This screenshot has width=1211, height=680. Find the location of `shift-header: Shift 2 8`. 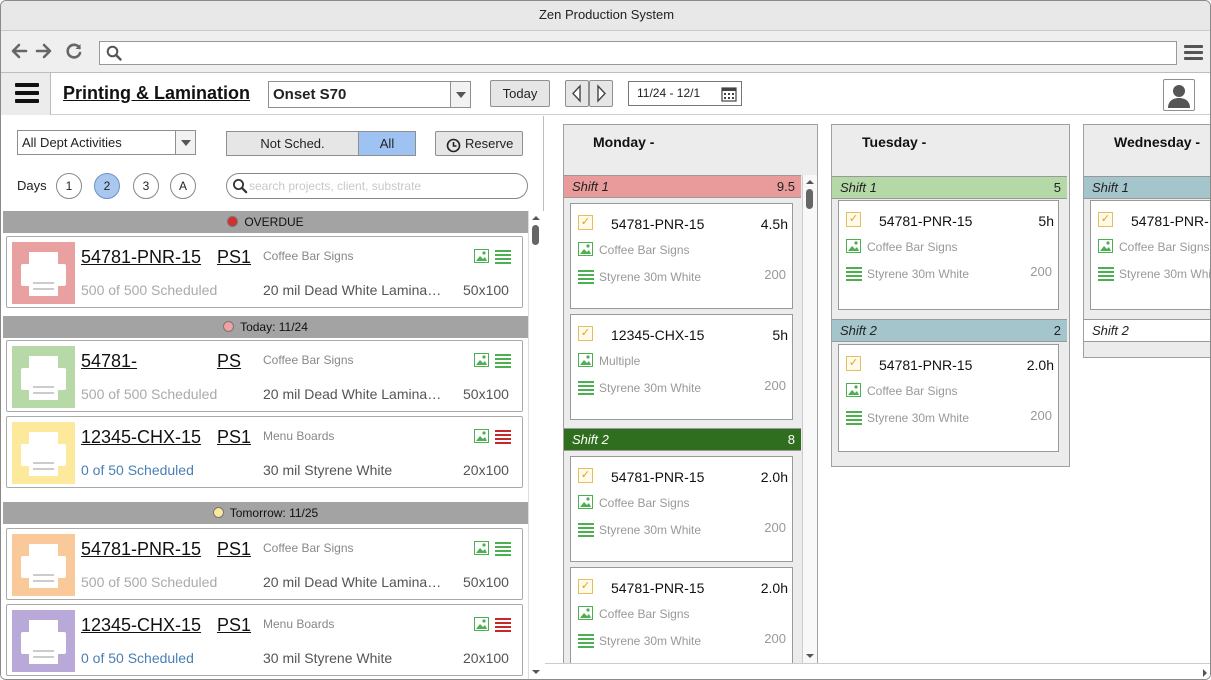

shift-header: Shift 2 8 is located at coordinates (682, 439).